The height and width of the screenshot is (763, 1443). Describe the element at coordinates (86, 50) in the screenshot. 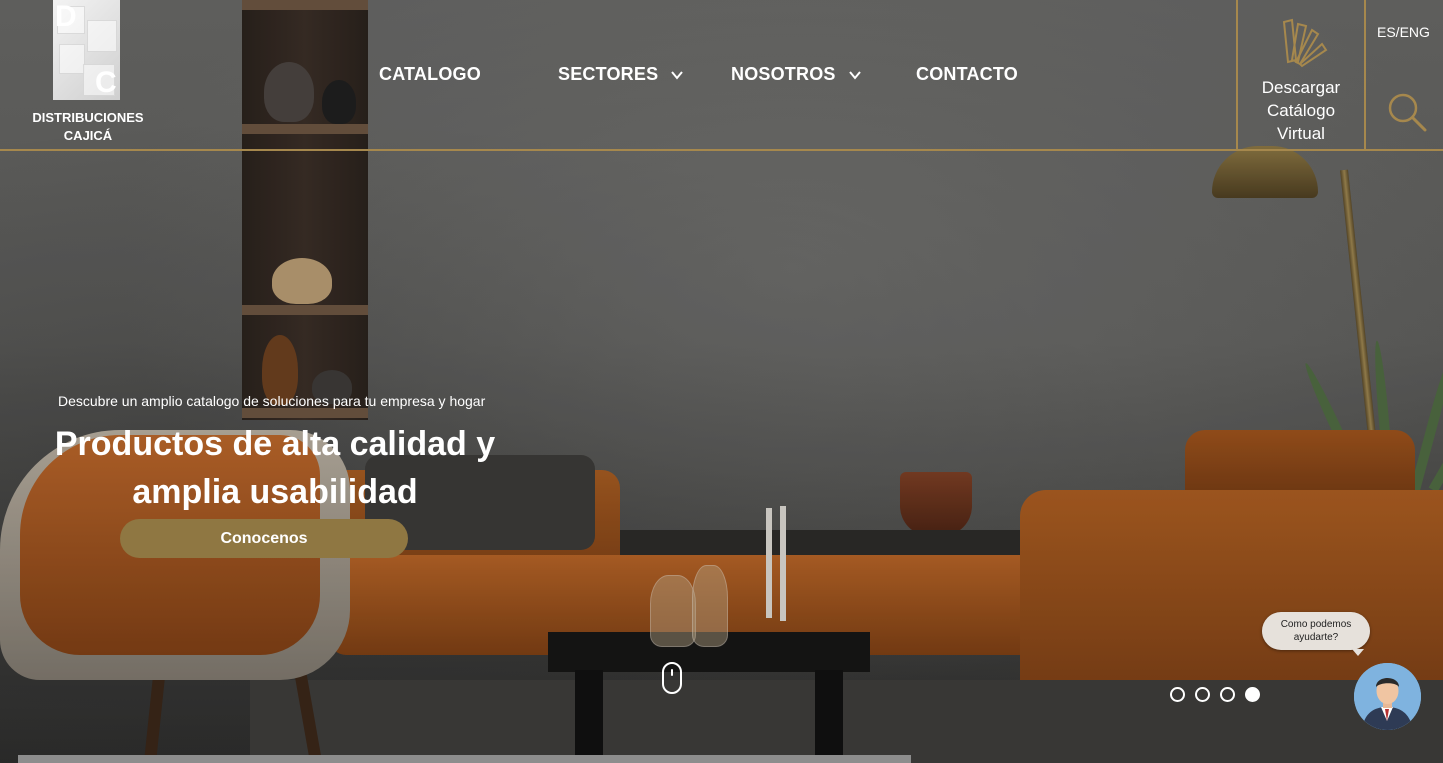

I see `logo-mark: D C` at that location.